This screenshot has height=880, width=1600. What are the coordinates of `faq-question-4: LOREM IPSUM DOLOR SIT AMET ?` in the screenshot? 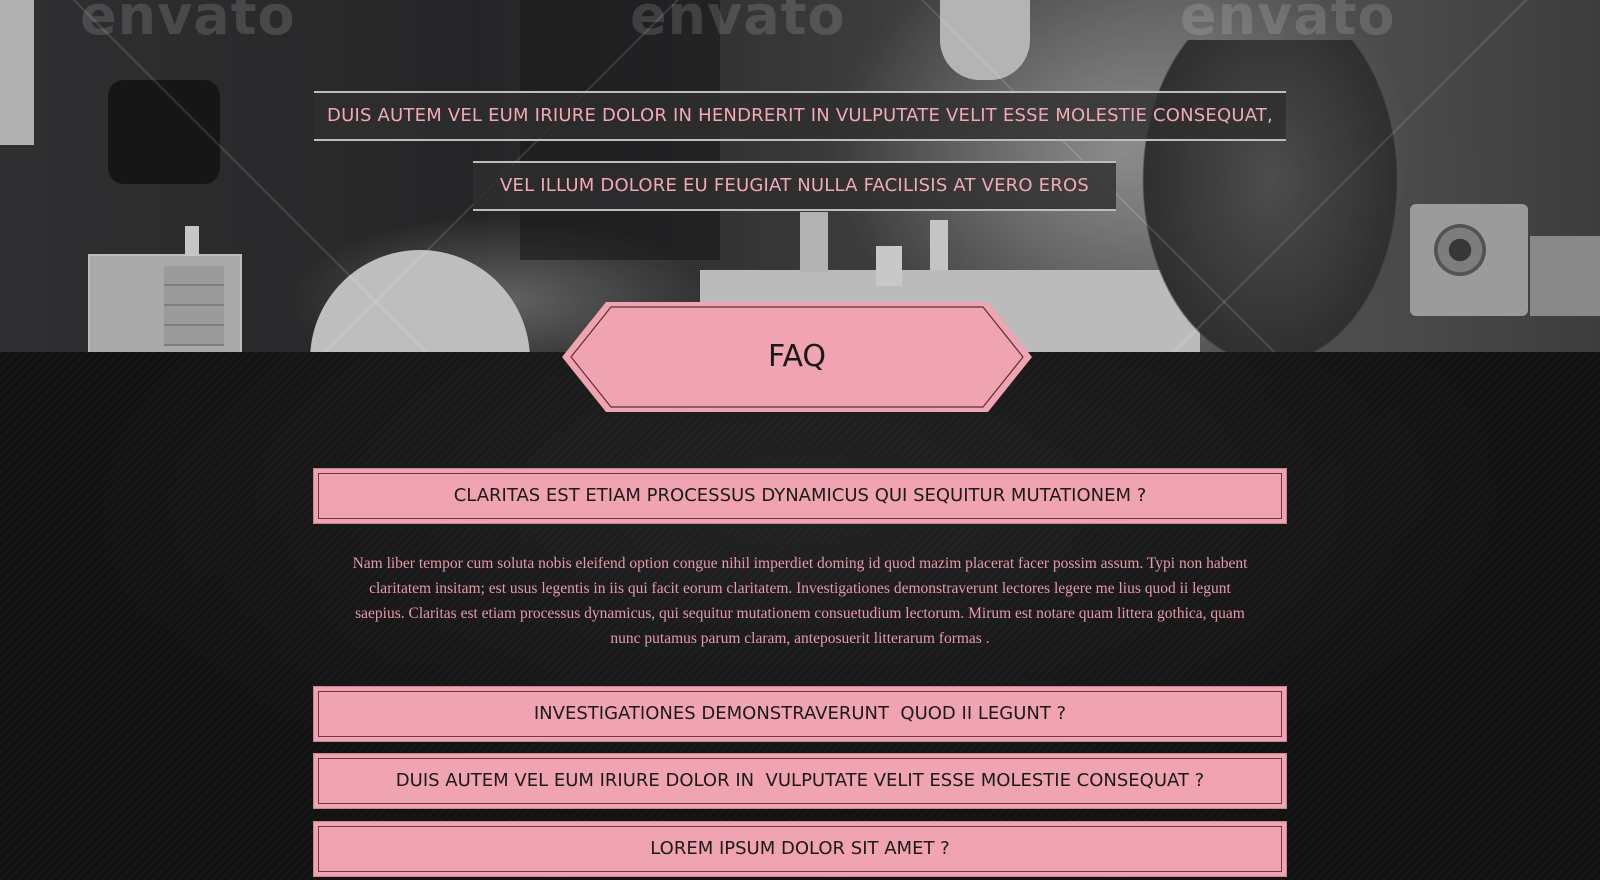 It's located at (800, 849).